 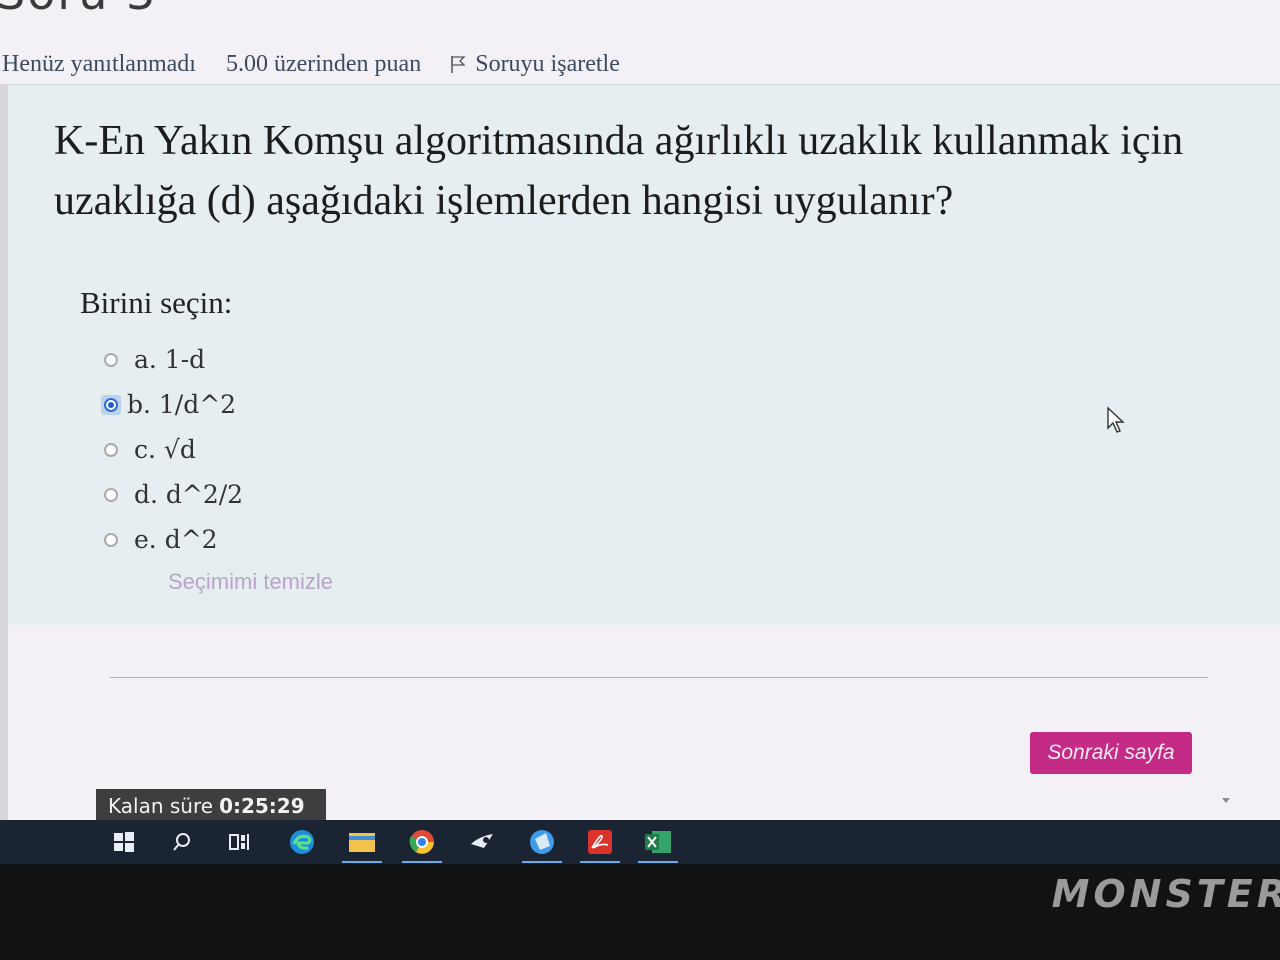 I want to click on radio-button-selected, so click(x=111, y=404).